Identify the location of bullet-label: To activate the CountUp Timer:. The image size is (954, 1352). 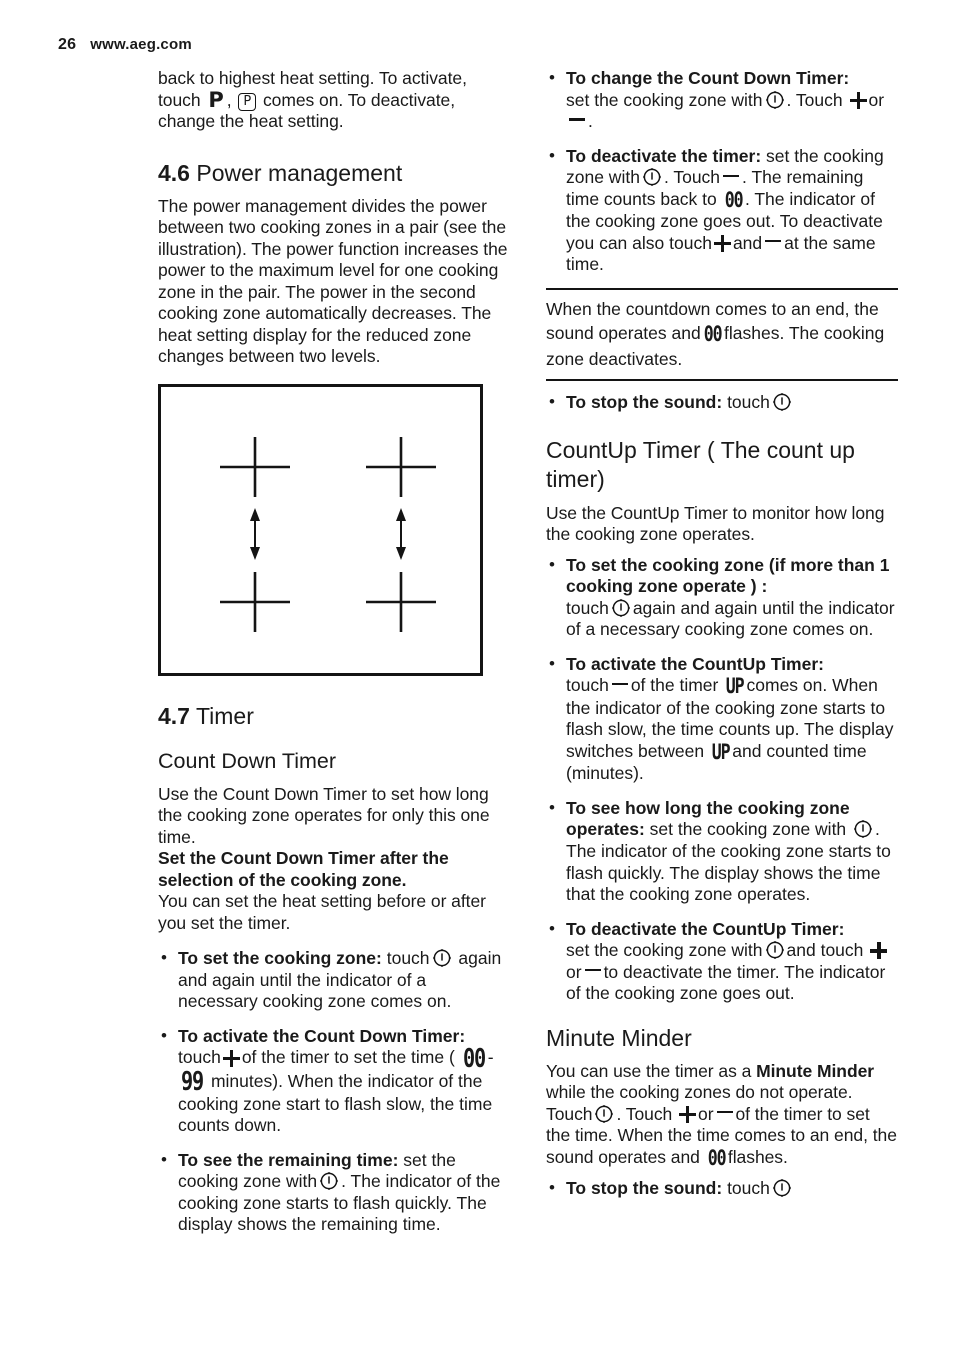
(695, 663).